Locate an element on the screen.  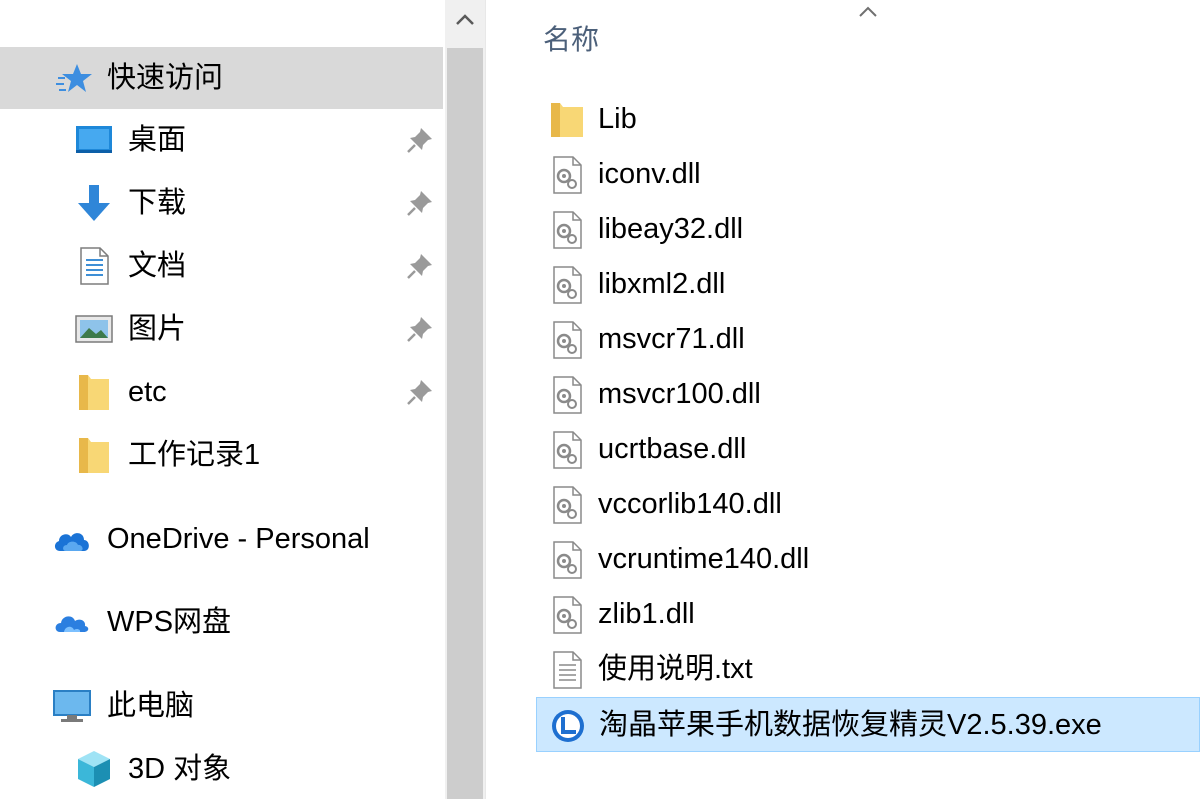
file-name: Lib is located at coordinates (617, 119).